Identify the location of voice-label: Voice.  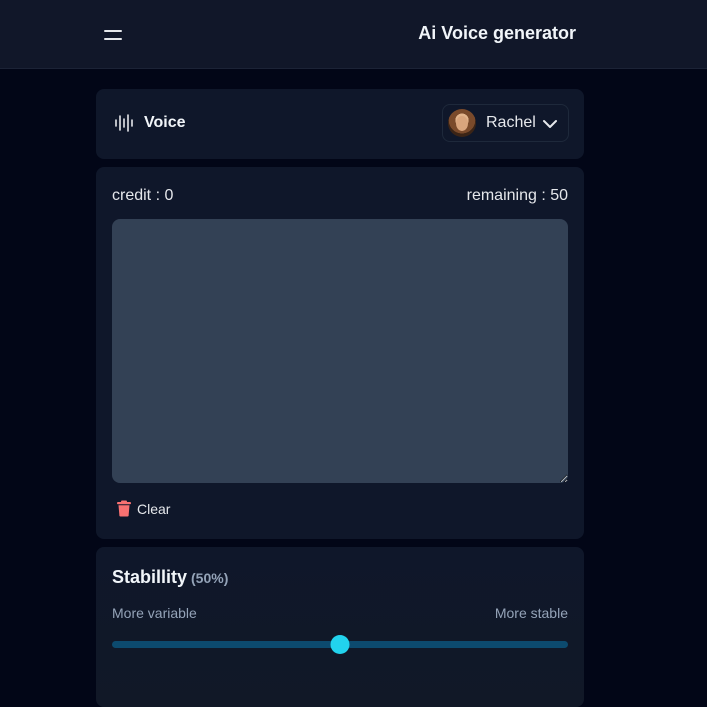
(165, 122).